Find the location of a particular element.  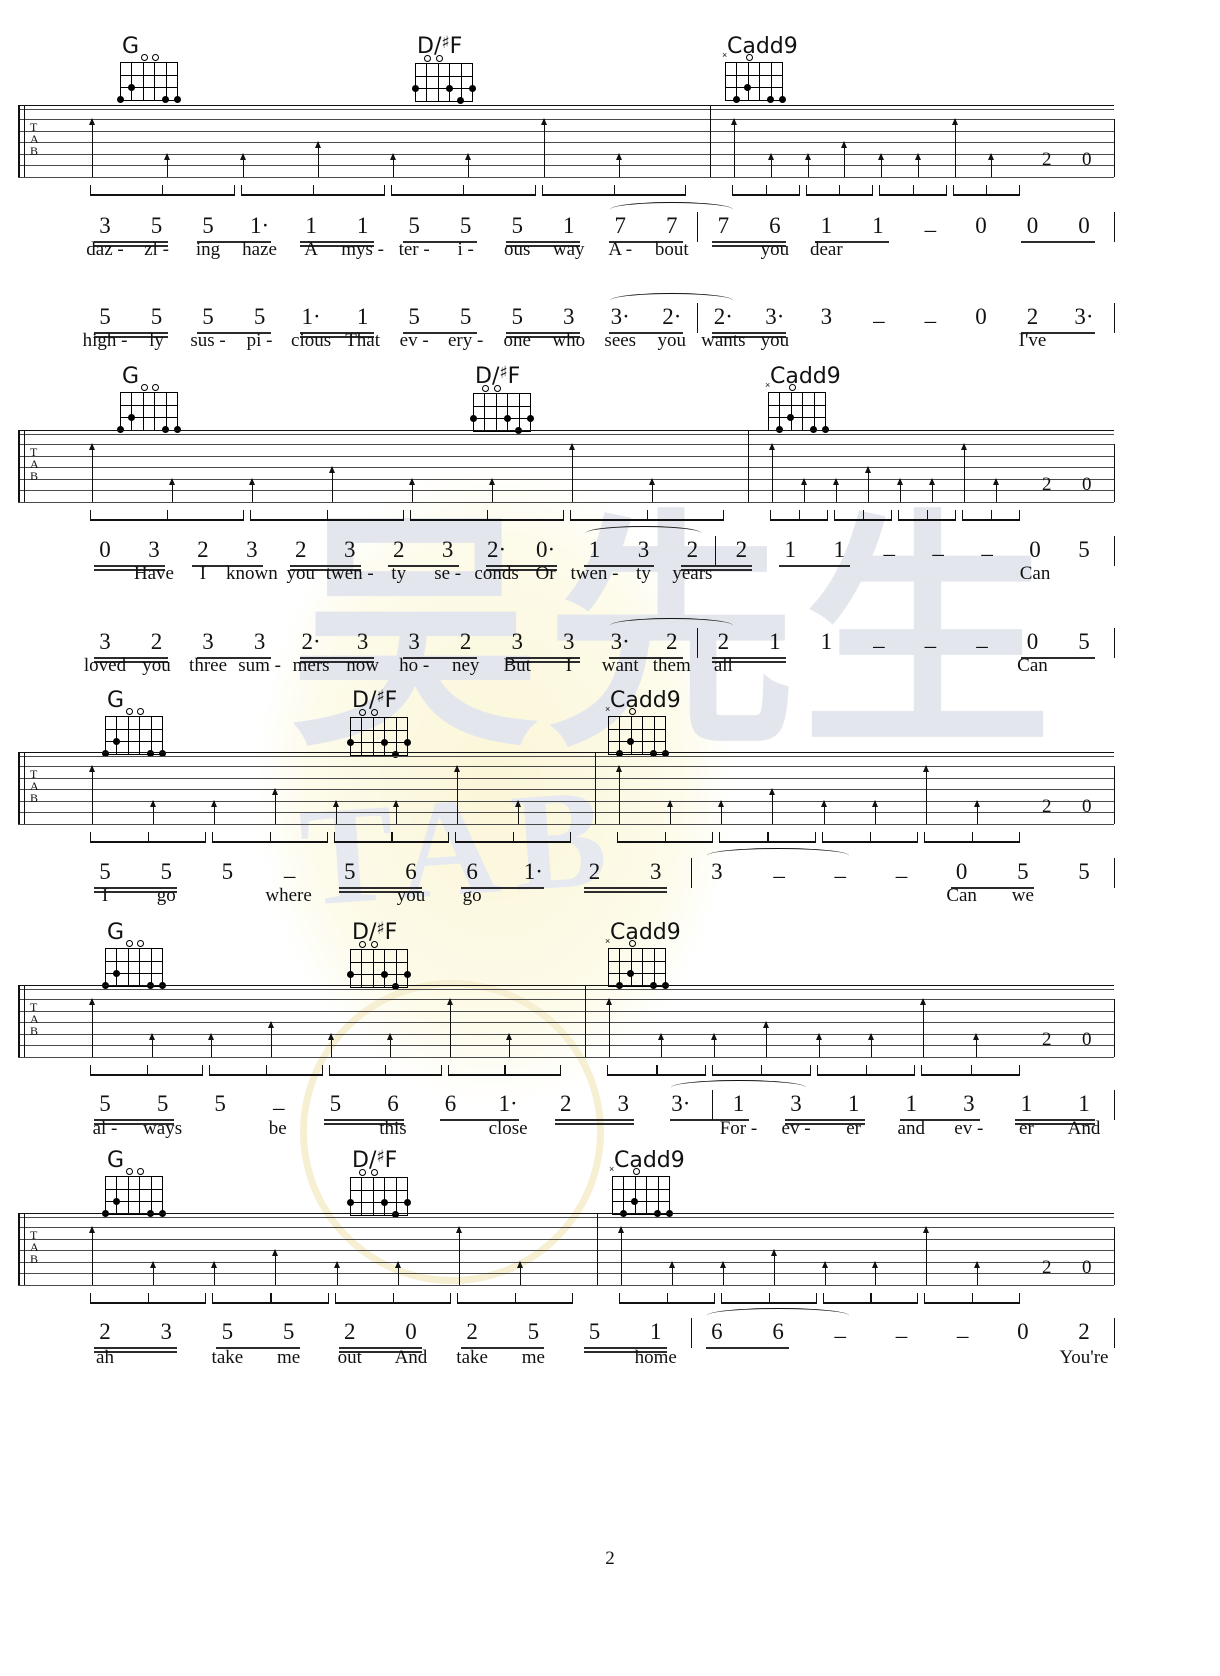

tab-fret-number: 2 is located at coordinates (1047, 1039).